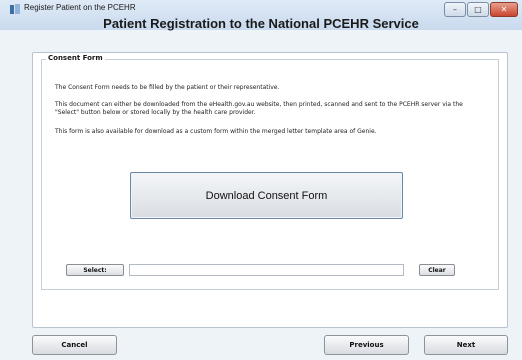 The image size is (522, 360). I want to click on window-controls: – □ ✕, so click(480, 9).